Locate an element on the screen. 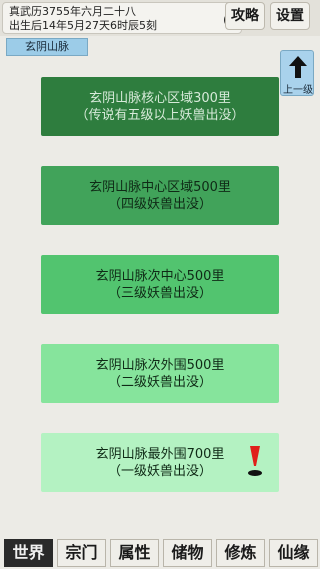  guide-button: 攻略 is located at coordinates (245, 16).